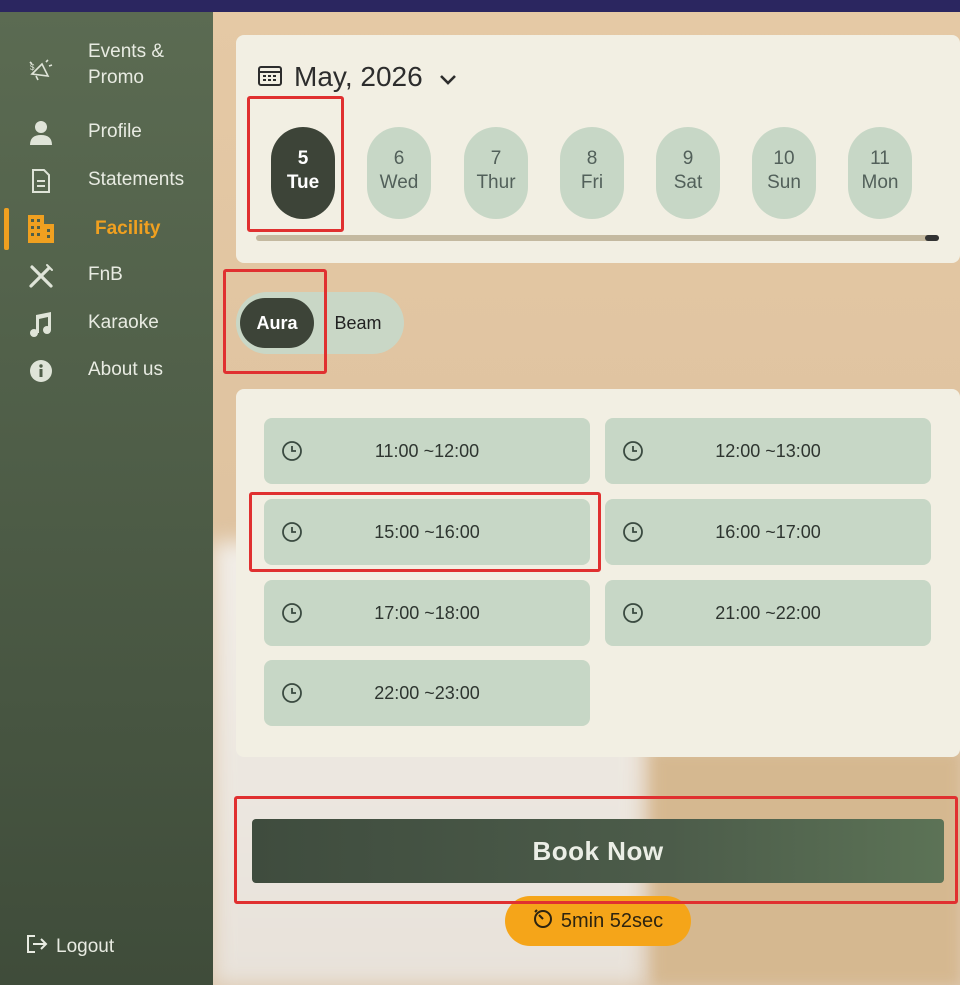  What do you see at coordinates (496, 158) in the screenshot?
I see `day-number: 7` at bounding box center [496, 158].